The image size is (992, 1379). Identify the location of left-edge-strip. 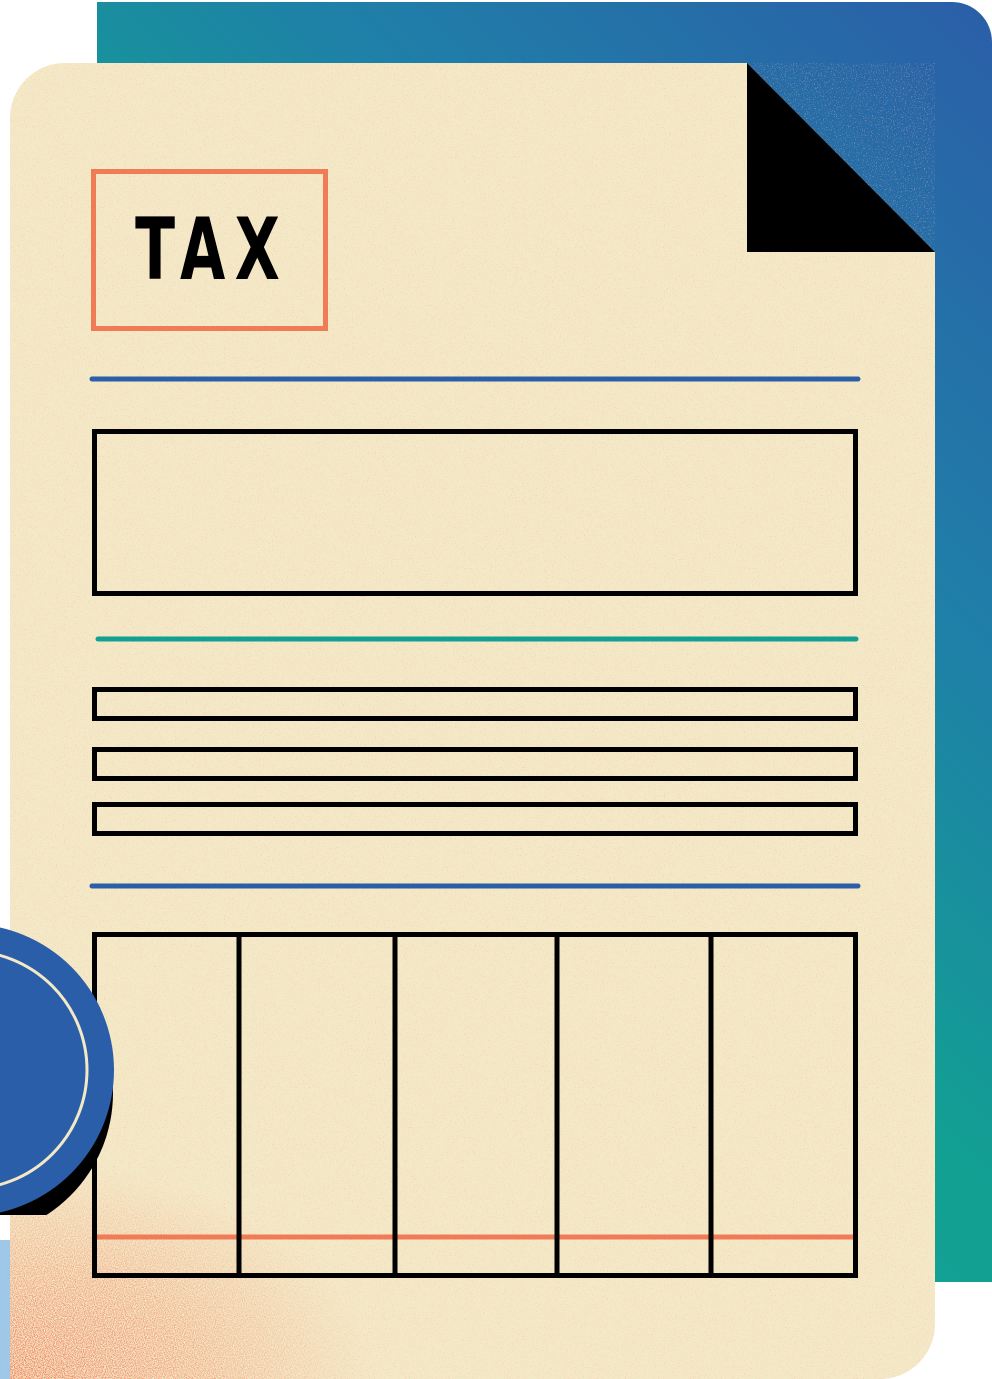
(5, 1309).